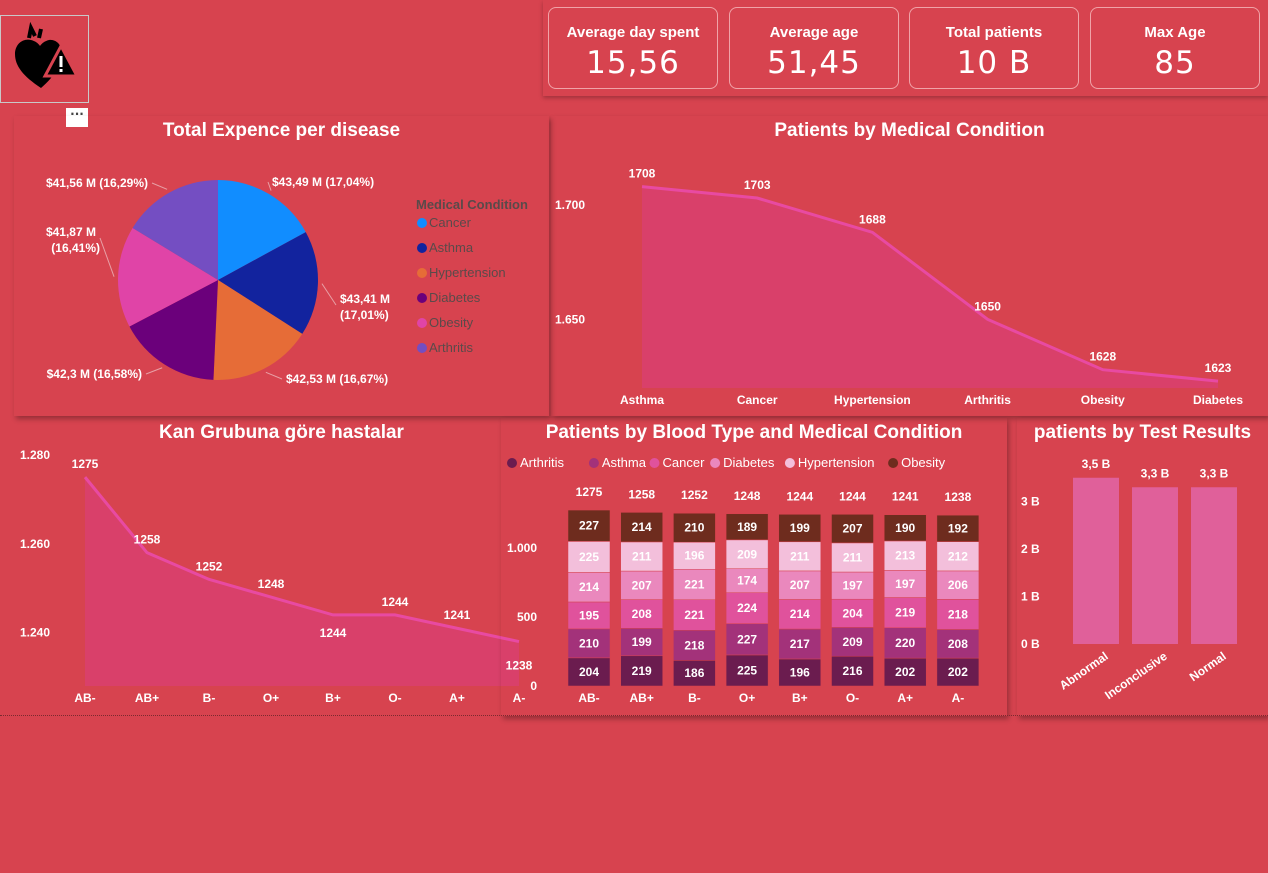 This screenshot has width=1268, height=873. What do you see at coordinates (800, 644) in the screenshot?
I see `segment-data-label: 217` at bounding box center [800, 644].